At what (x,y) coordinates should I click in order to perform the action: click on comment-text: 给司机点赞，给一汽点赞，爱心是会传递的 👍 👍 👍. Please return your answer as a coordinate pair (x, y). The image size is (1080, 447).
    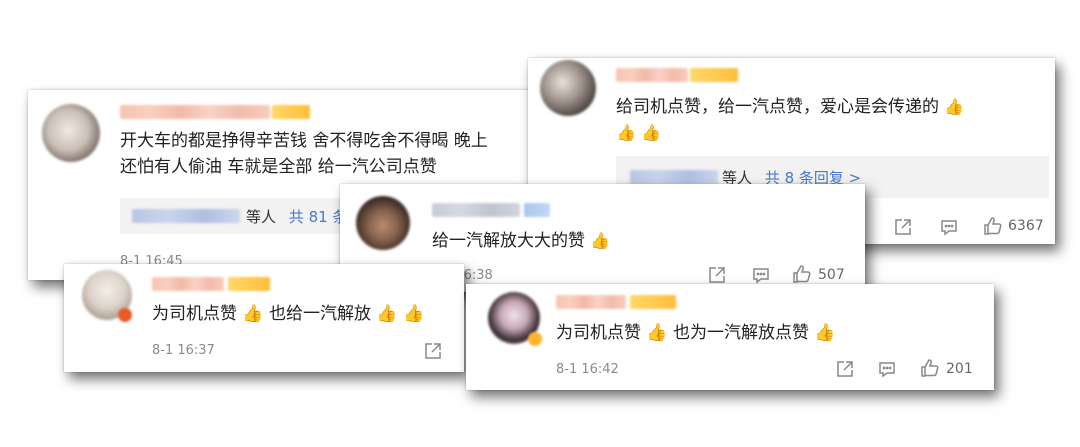
    Looking at the image, I should click on (790, 120).